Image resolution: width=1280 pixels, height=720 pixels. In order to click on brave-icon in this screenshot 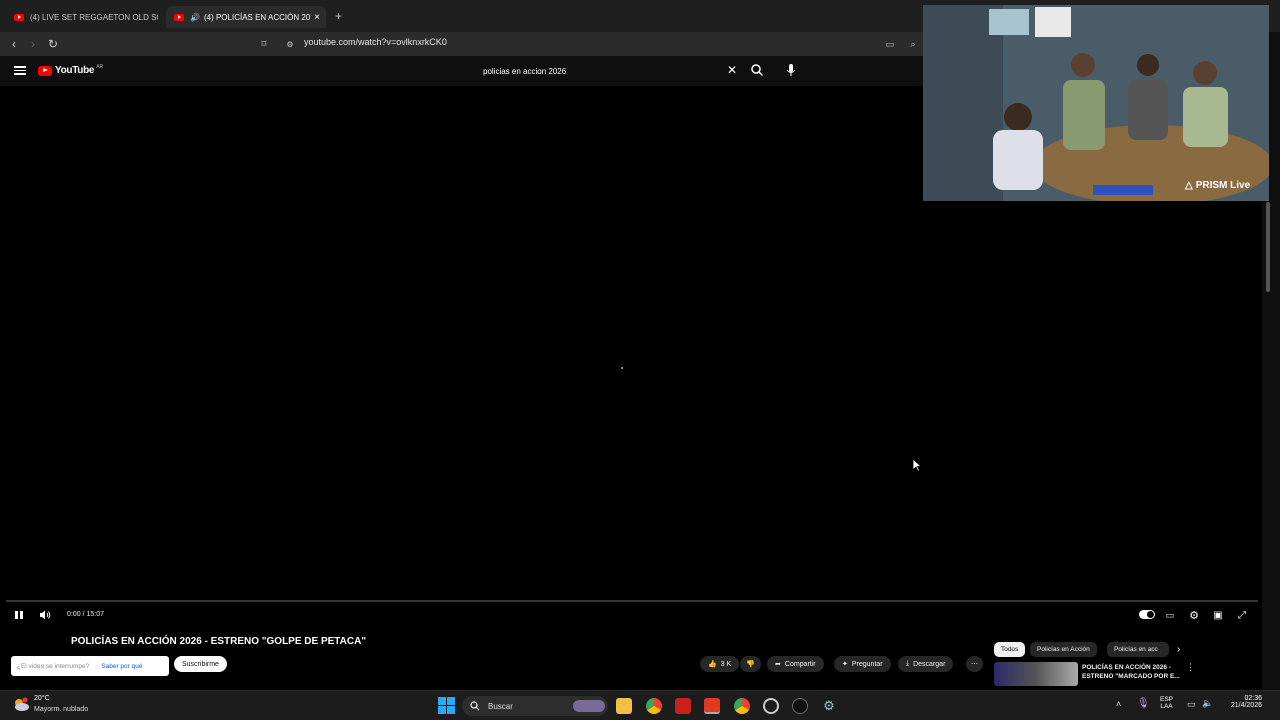, I will do `click(712, 706)`.